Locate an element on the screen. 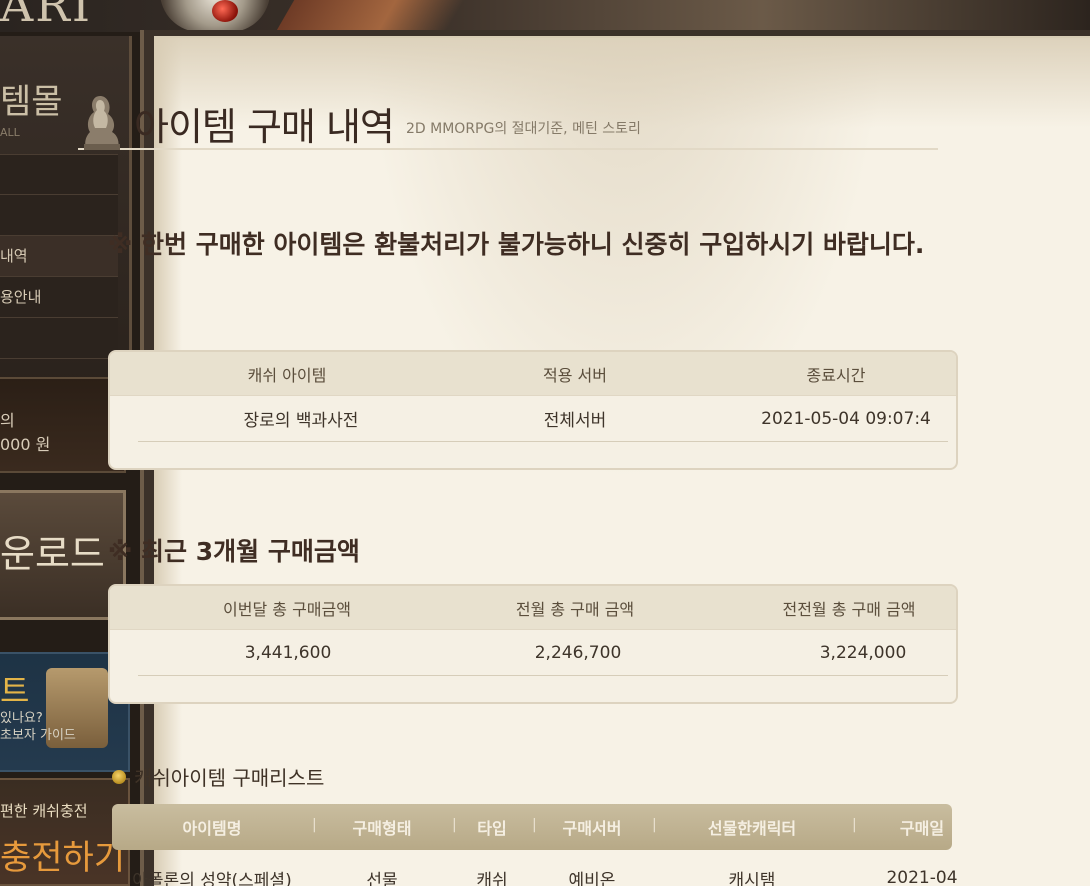 This screenshot has width=1090, height=886. column-header-gift-character: 선물한캐릭터 is located at coordinates (752, 827).